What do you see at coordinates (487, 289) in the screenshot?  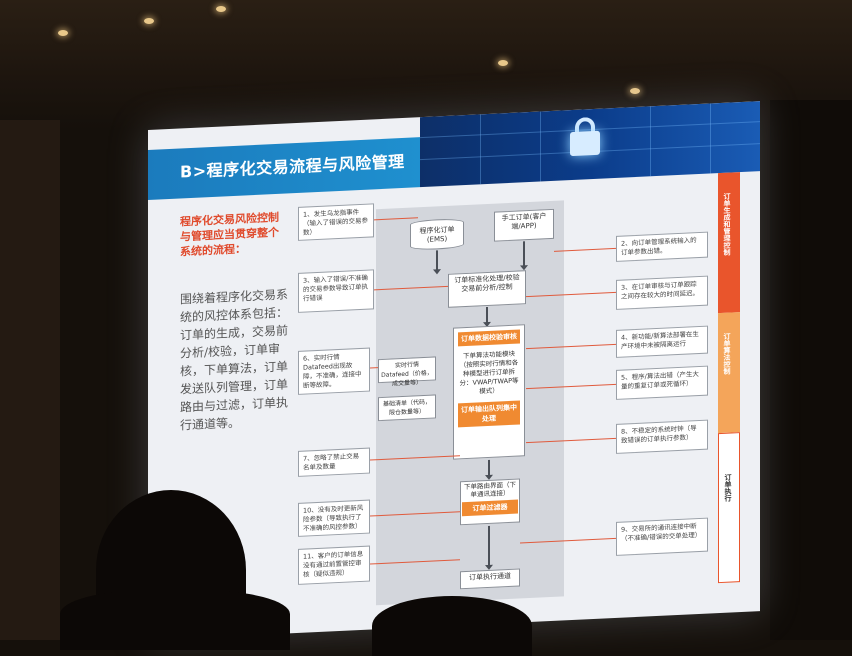 I see `flow-standardize-node: 订单标准化处理/校验交易前分析/控制` at bounding box center [487, 289].